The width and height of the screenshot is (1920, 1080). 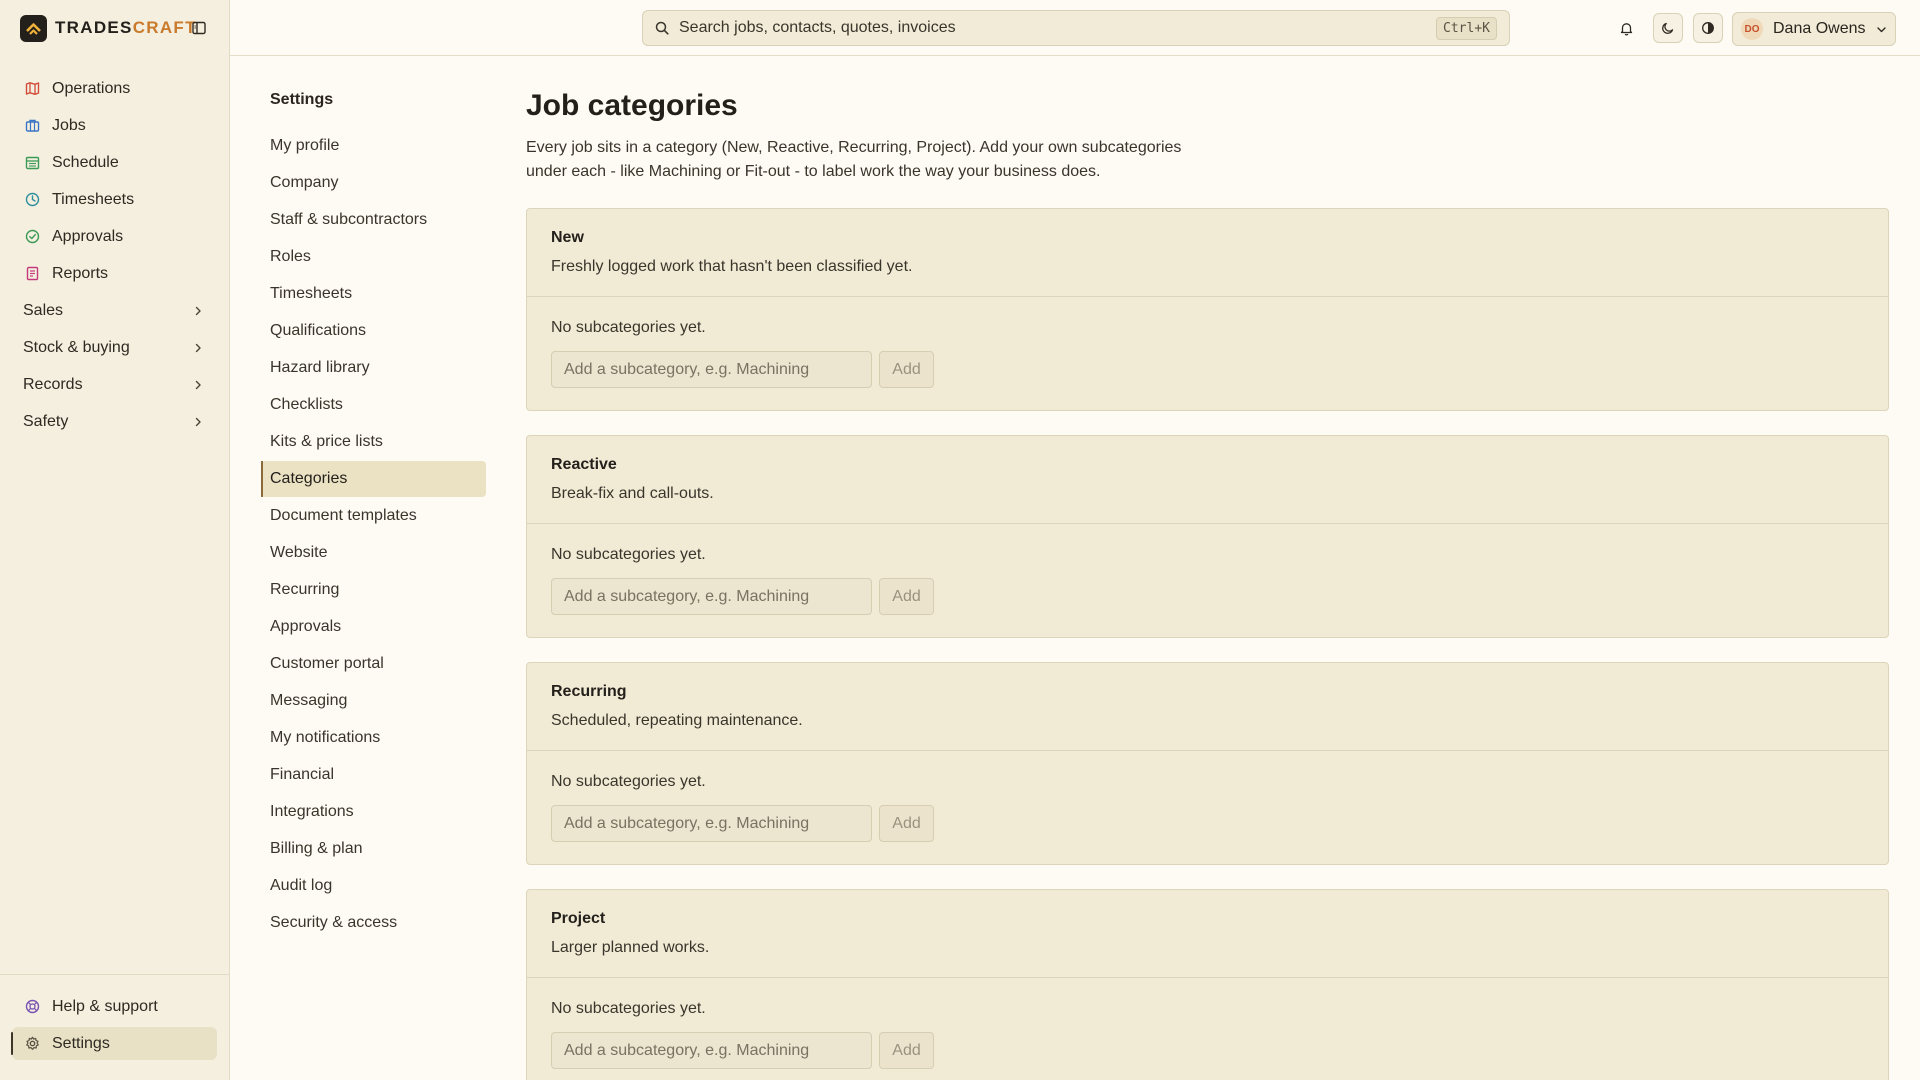 What do you see at coordinates (114, 162) in the screenshot?
I see `nav-item-schedule: Schedule` at bounding box center [114, 162].